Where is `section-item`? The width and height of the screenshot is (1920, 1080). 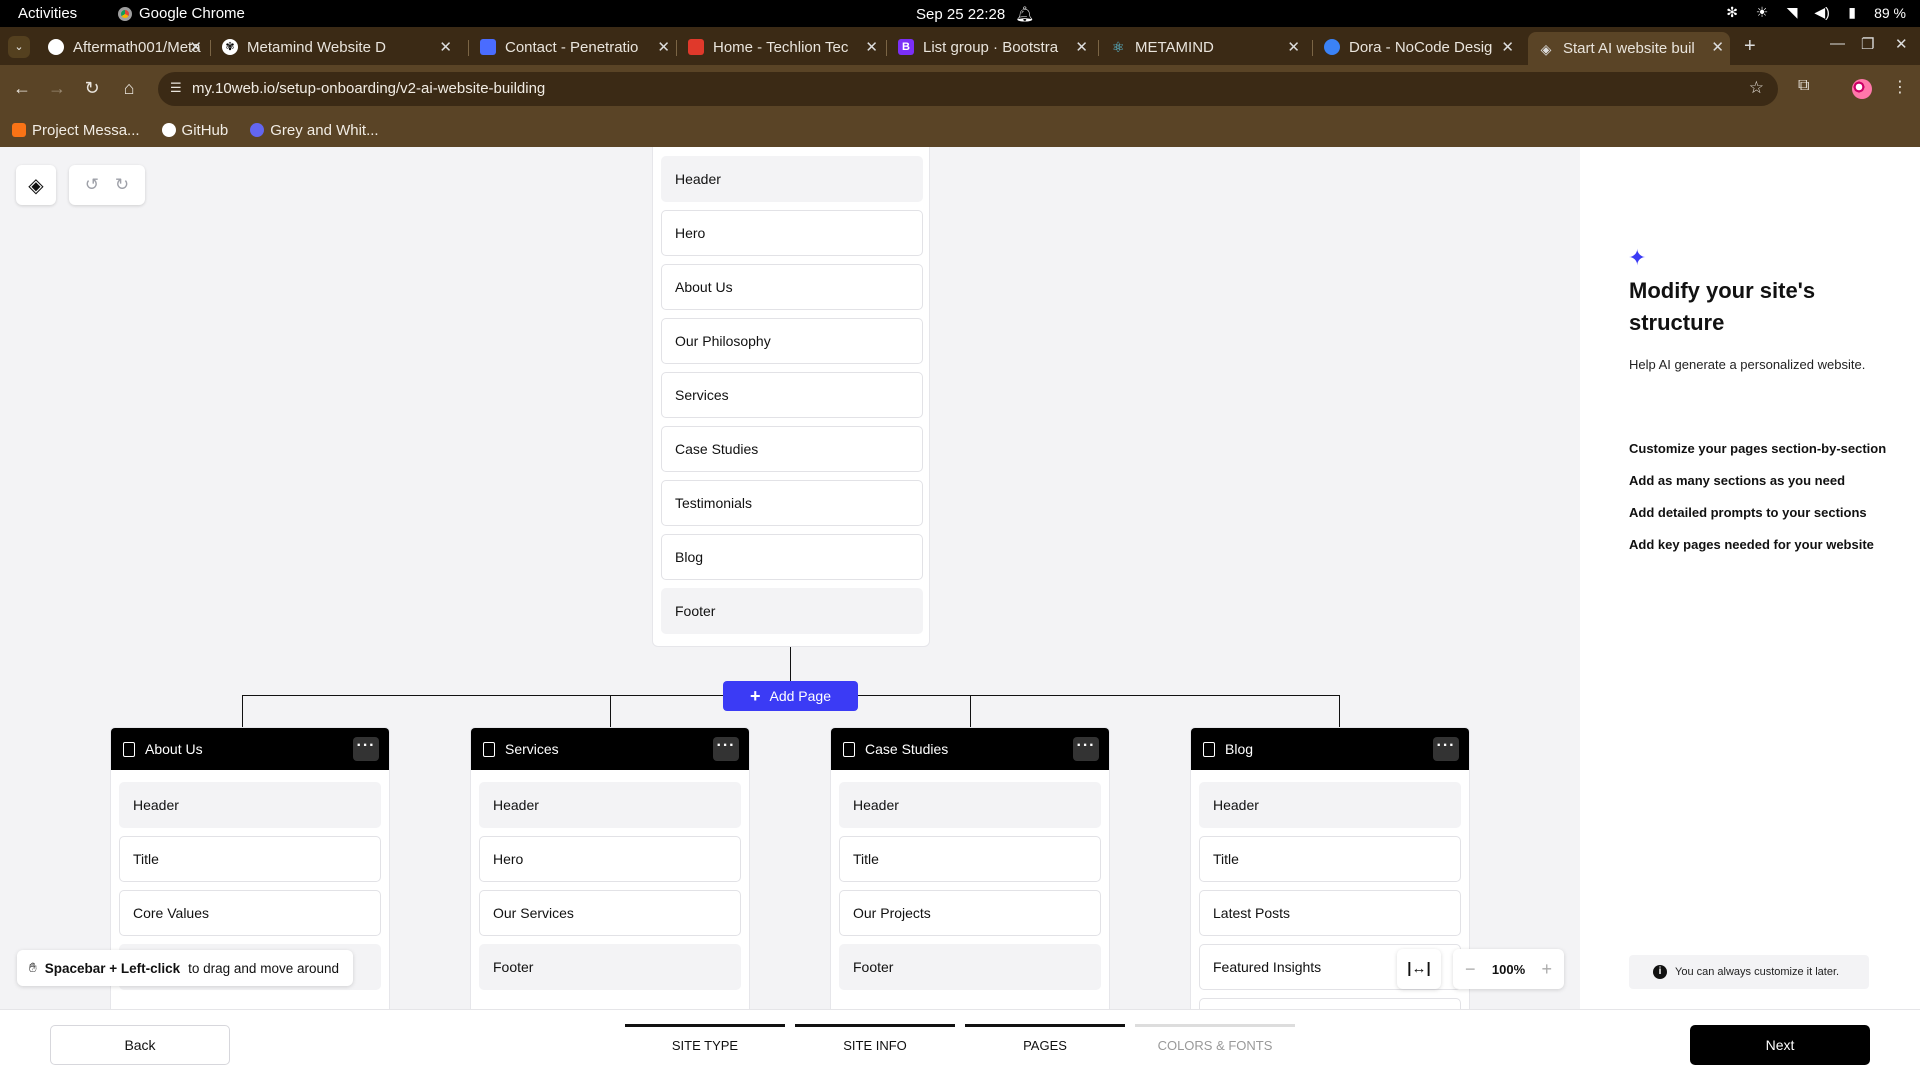 section-item is located at coordinates (1330, 1003).